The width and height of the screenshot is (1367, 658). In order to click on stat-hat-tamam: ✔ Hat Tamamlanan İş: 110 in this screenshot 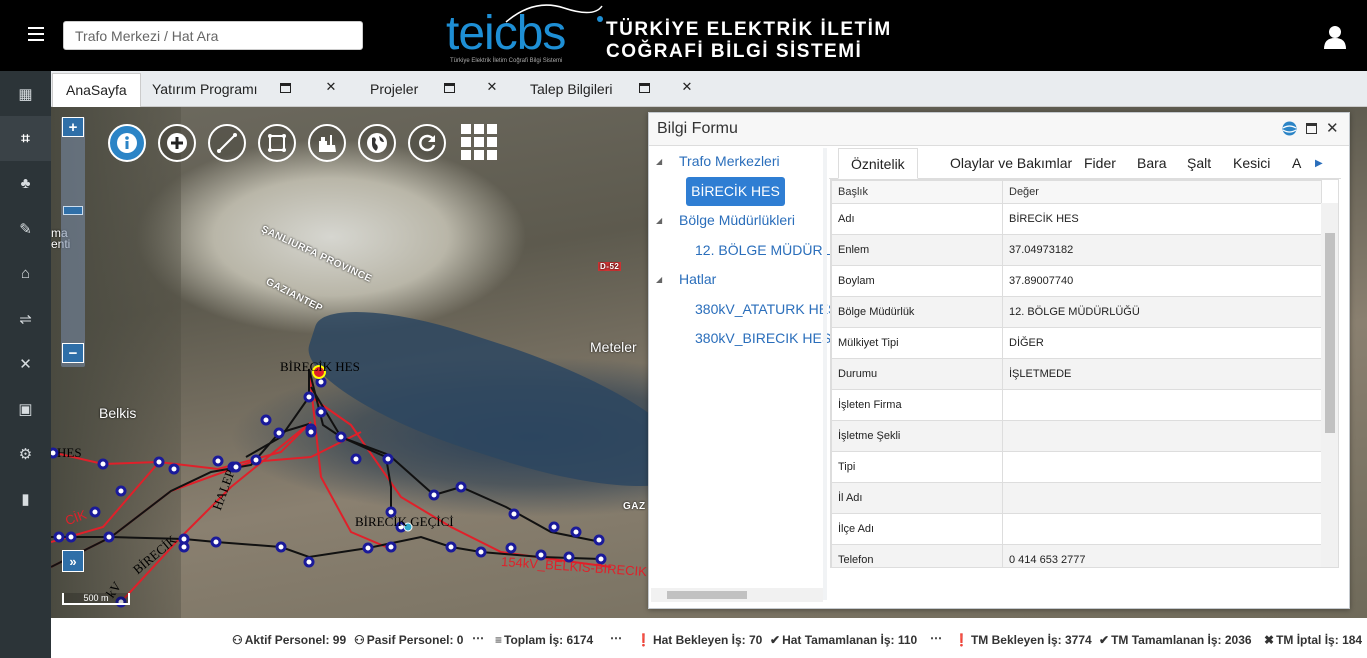, I will do `click(844, 640)`.